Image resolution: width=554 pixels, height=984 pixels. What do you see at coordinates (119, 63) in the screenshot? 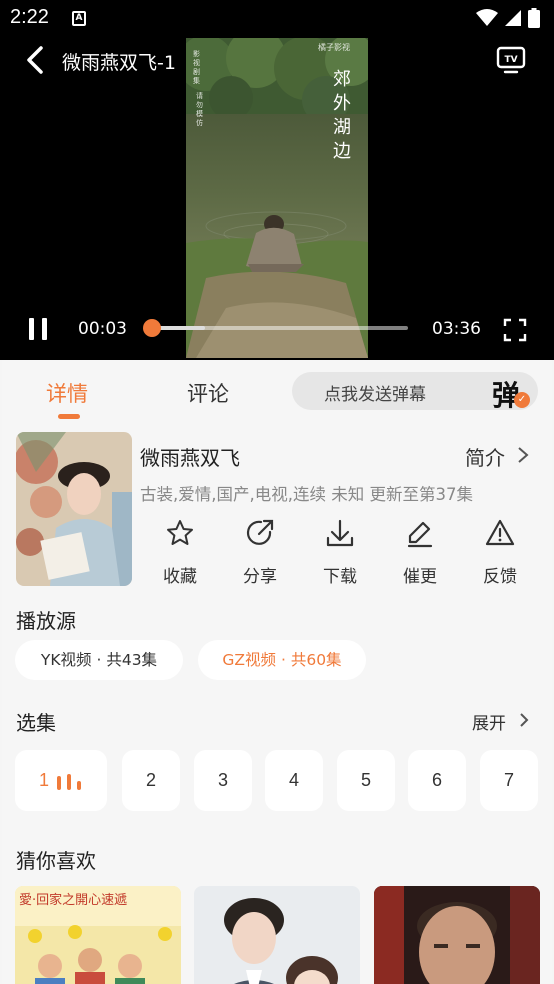
I see `player-title: 微雨燕双飞-1` at bounding box center [119, 63].